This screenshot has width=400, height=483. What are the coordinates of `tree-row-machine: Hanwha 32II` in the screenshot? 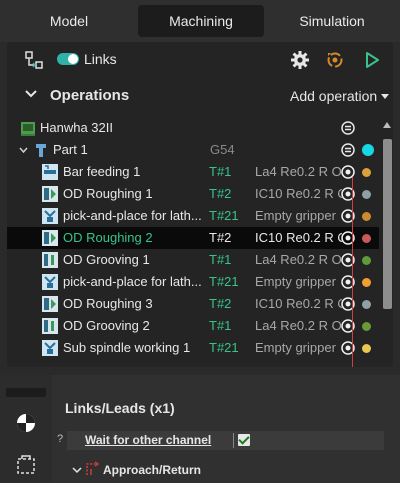 It's located at (193, 128).